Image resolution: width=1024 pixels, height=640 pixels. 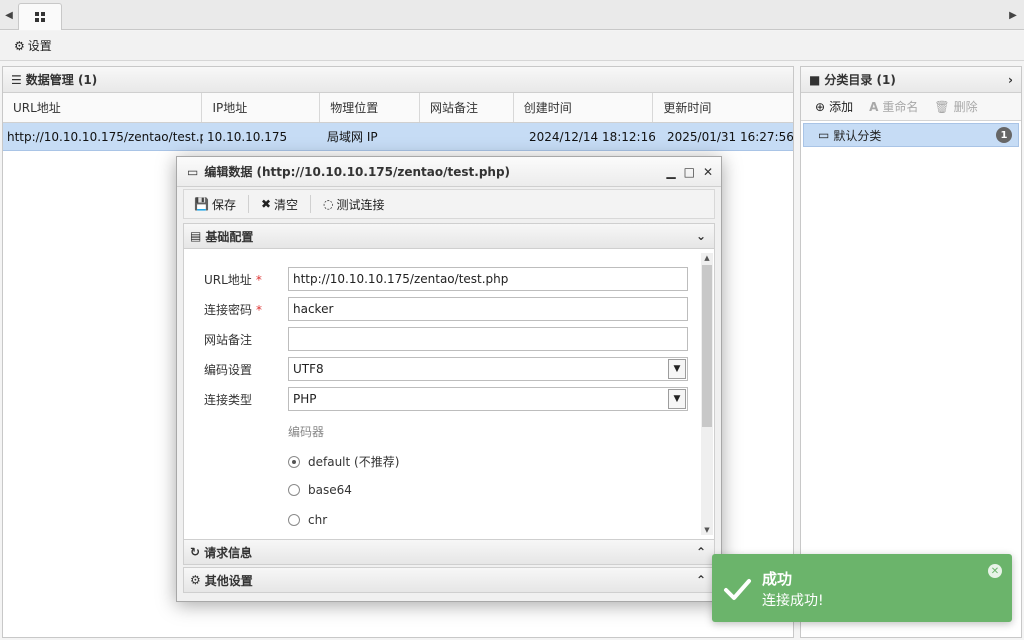 I want to click on minimize-icon: ▁, so click(x=670, y=172).